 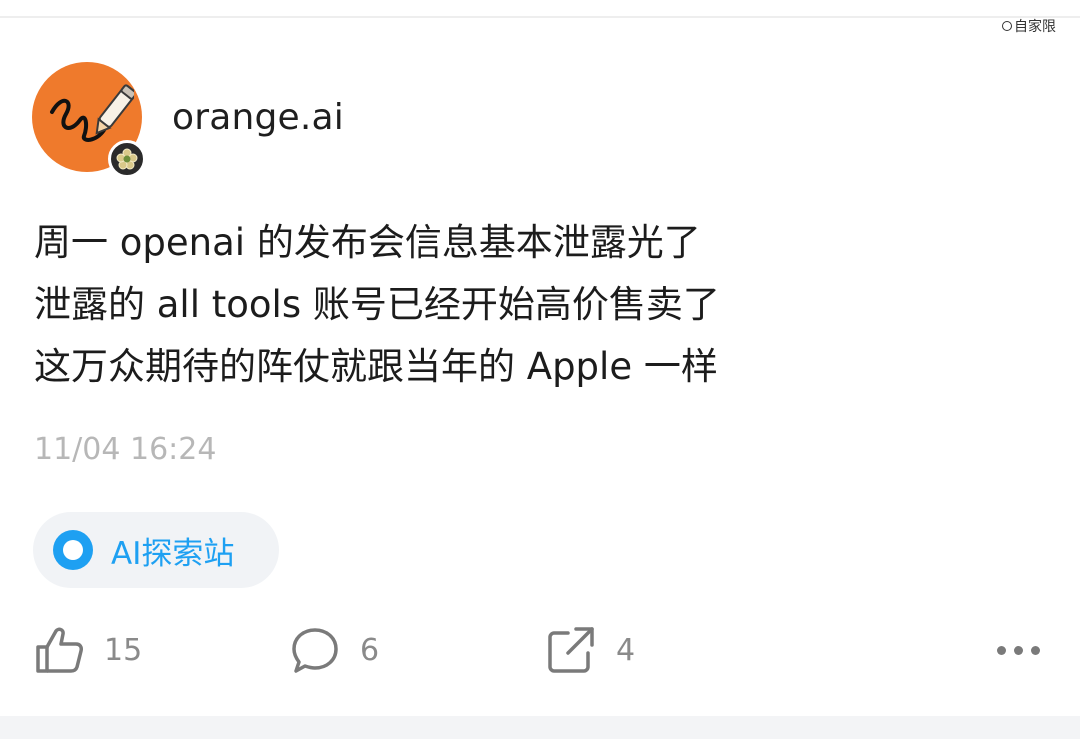 What do you see at coordinates (123, 650) in the screenshot?
I see `like-count: 15` at bounding box center [123, 650].